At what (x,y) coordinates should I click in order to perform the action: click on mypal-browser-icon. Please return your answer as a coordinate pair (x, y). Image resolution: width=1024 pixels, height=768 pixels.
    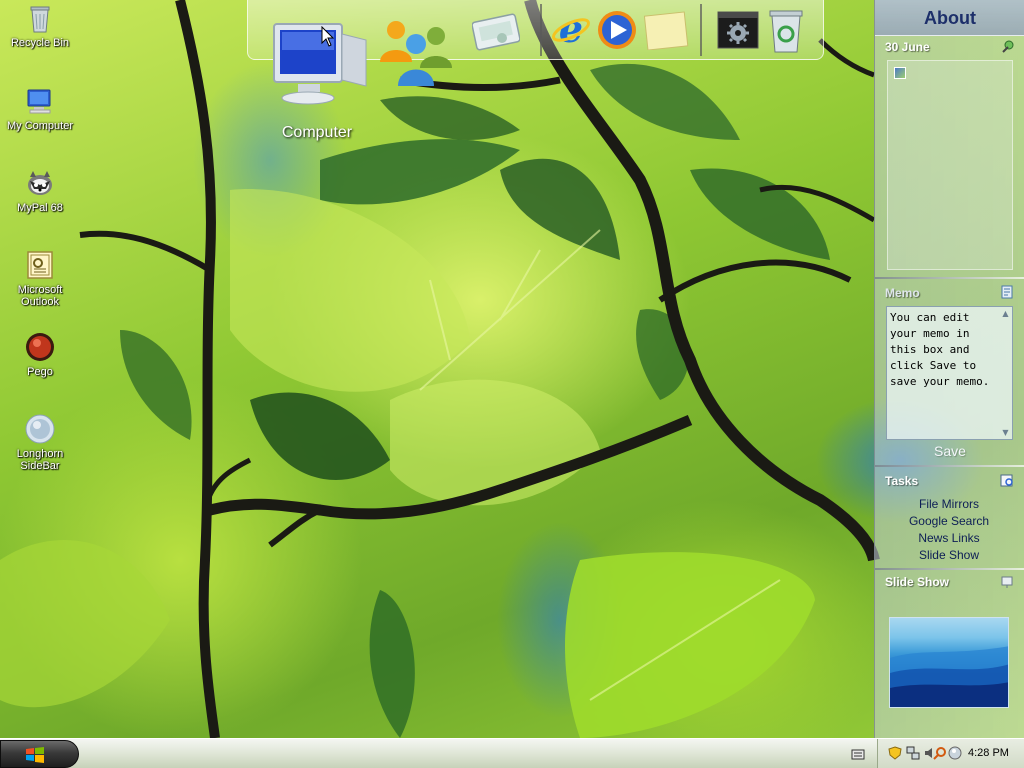
    Looking at the image, I should click on (40, 183).